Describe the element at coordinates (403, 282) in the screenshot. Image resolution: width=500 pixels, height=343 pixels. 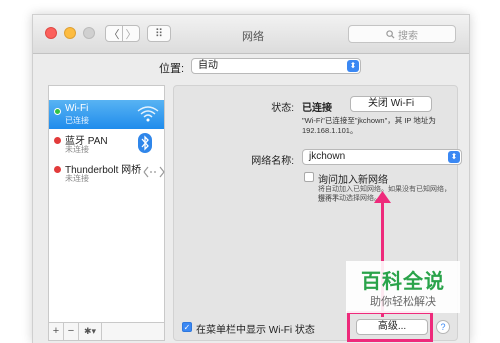
I see `watermark-title: 百科全说` at that location.